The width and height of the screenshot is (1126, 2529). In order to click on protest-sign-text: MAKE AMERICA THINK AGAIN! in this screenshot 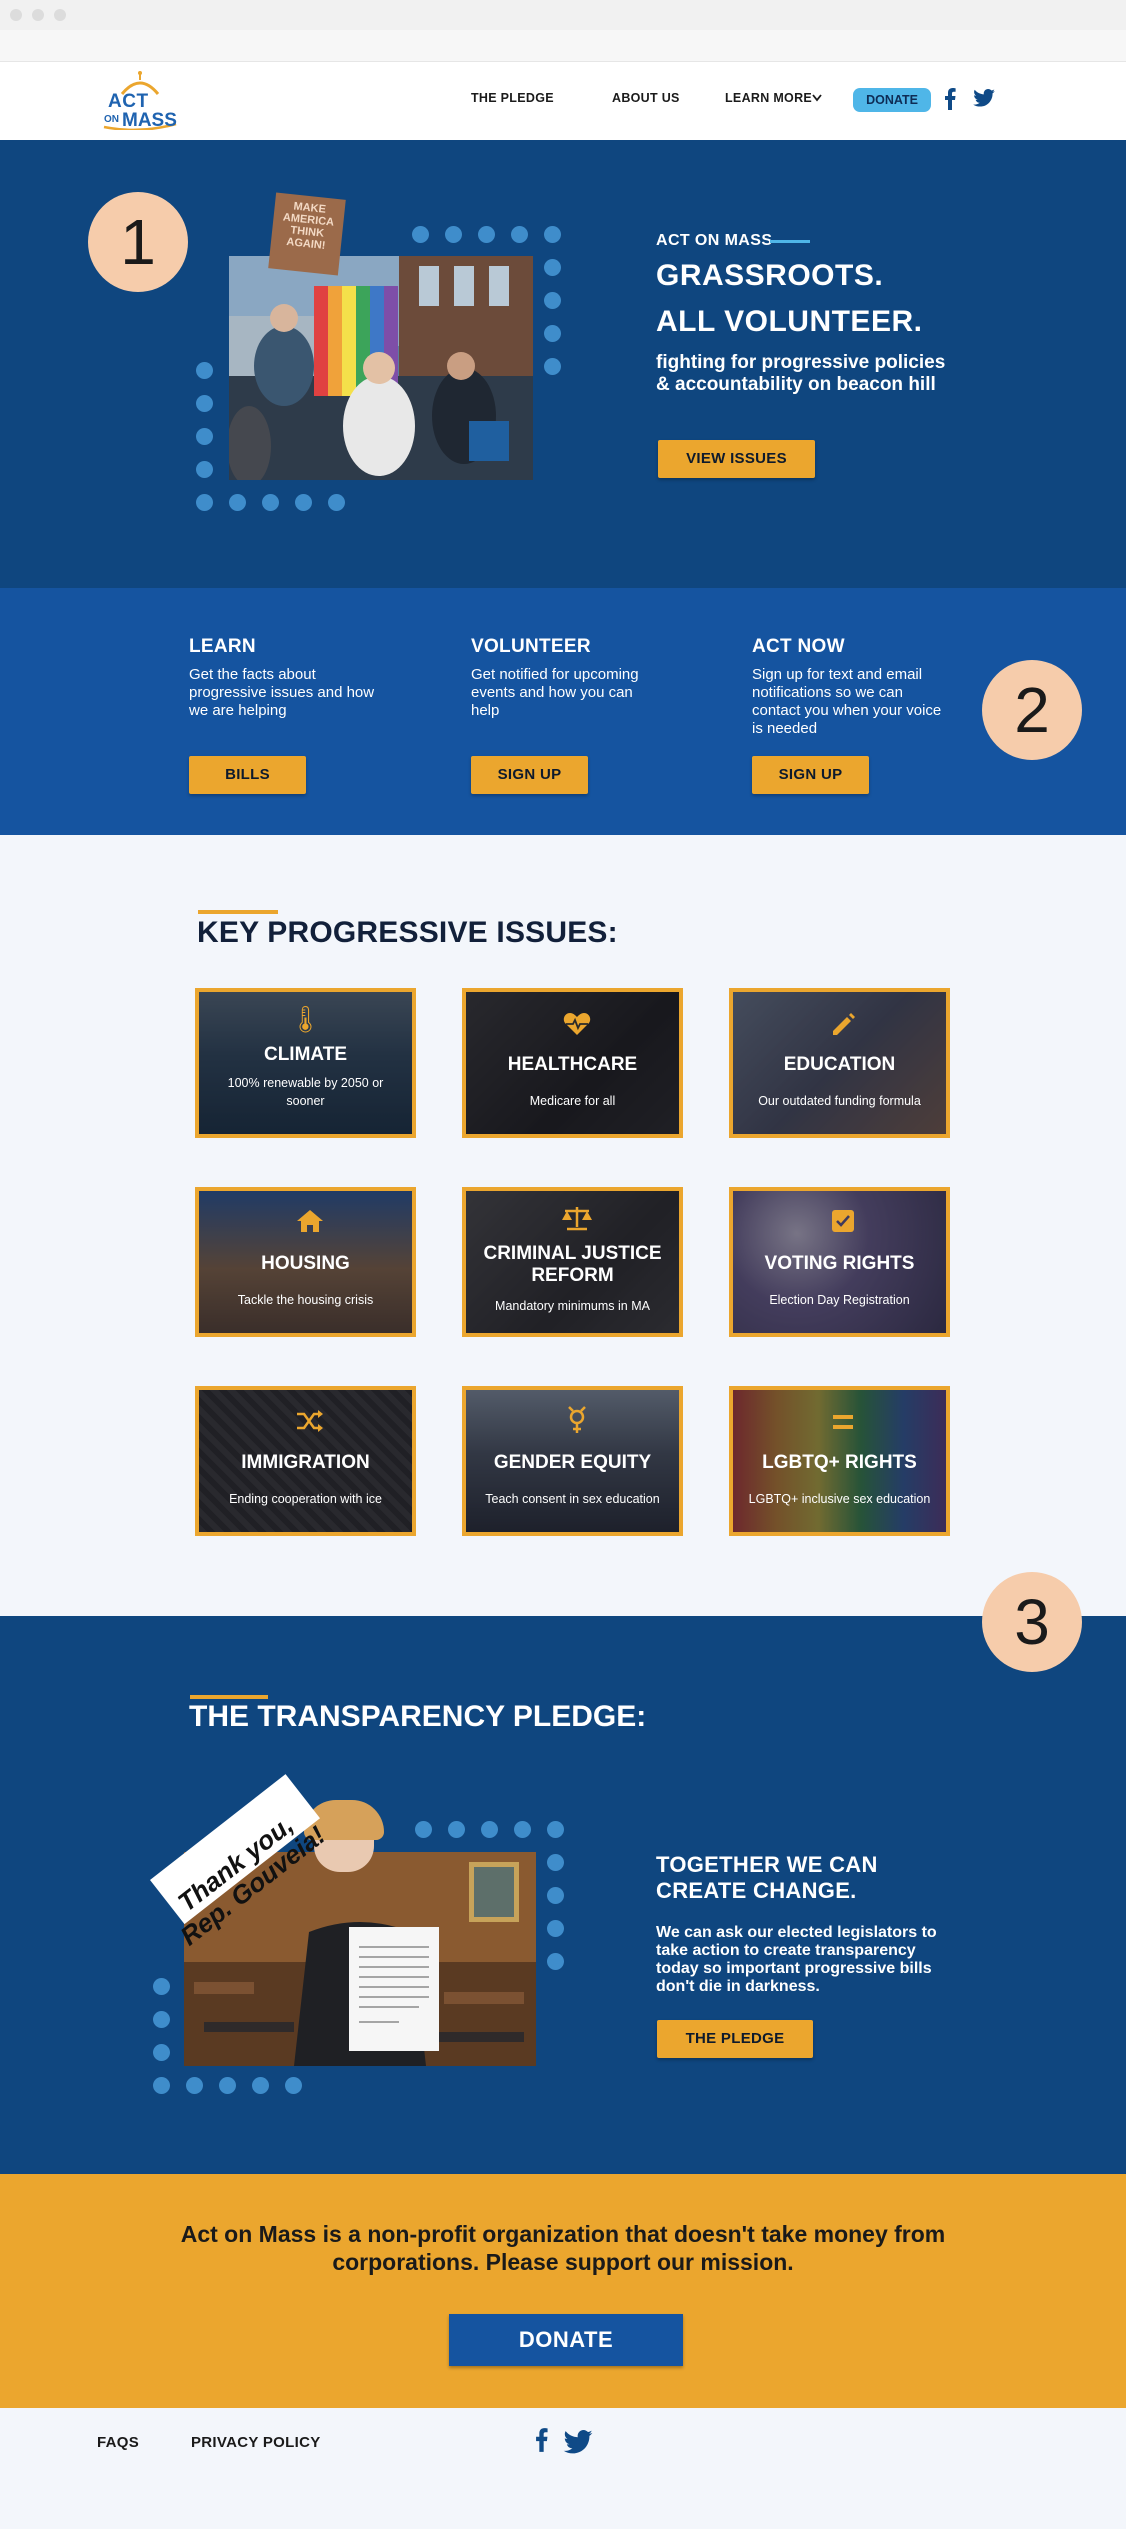, I will do `click(308, 226)`.